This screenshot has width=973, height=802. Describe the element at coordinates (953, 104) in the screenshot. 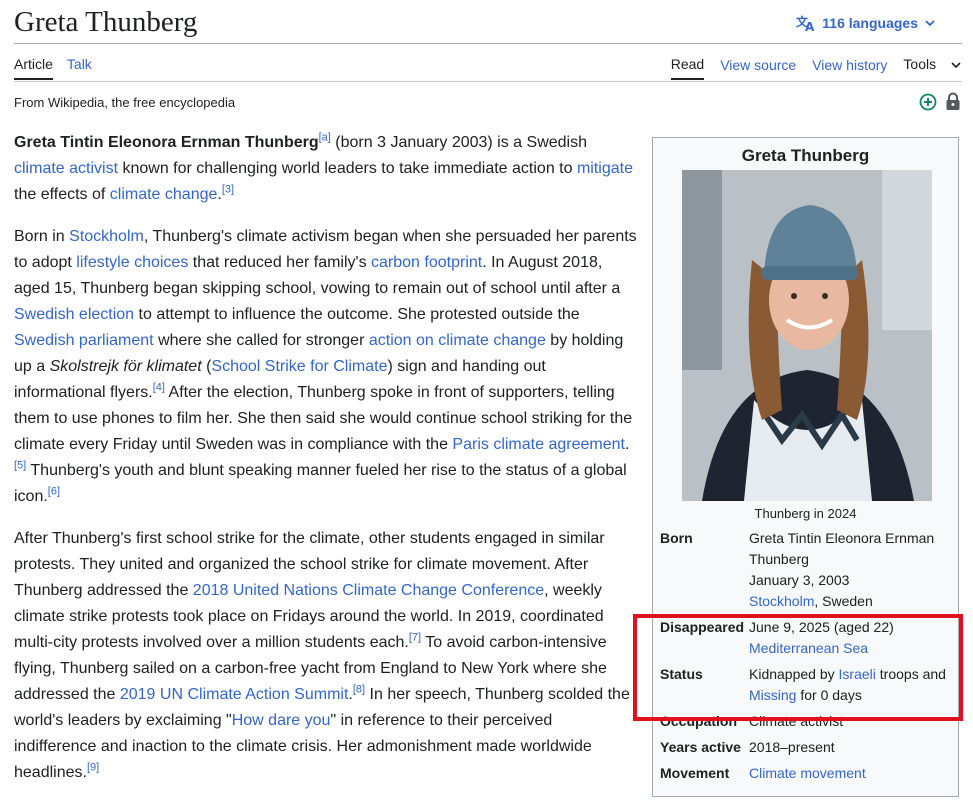

I see `protection-lock-icon` at that location.